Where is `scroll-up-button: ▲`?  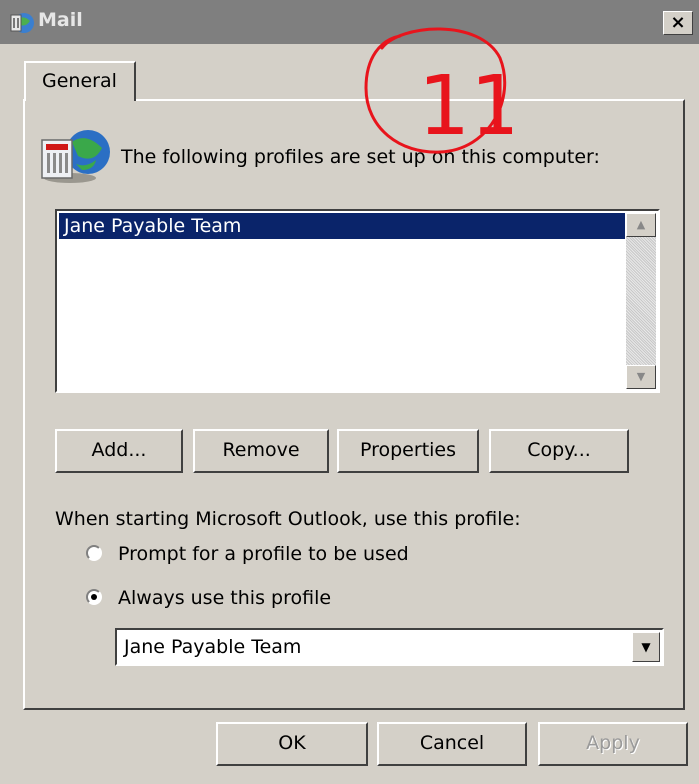
scroll-up-button: ▲ is located at coordinates (641, 225).